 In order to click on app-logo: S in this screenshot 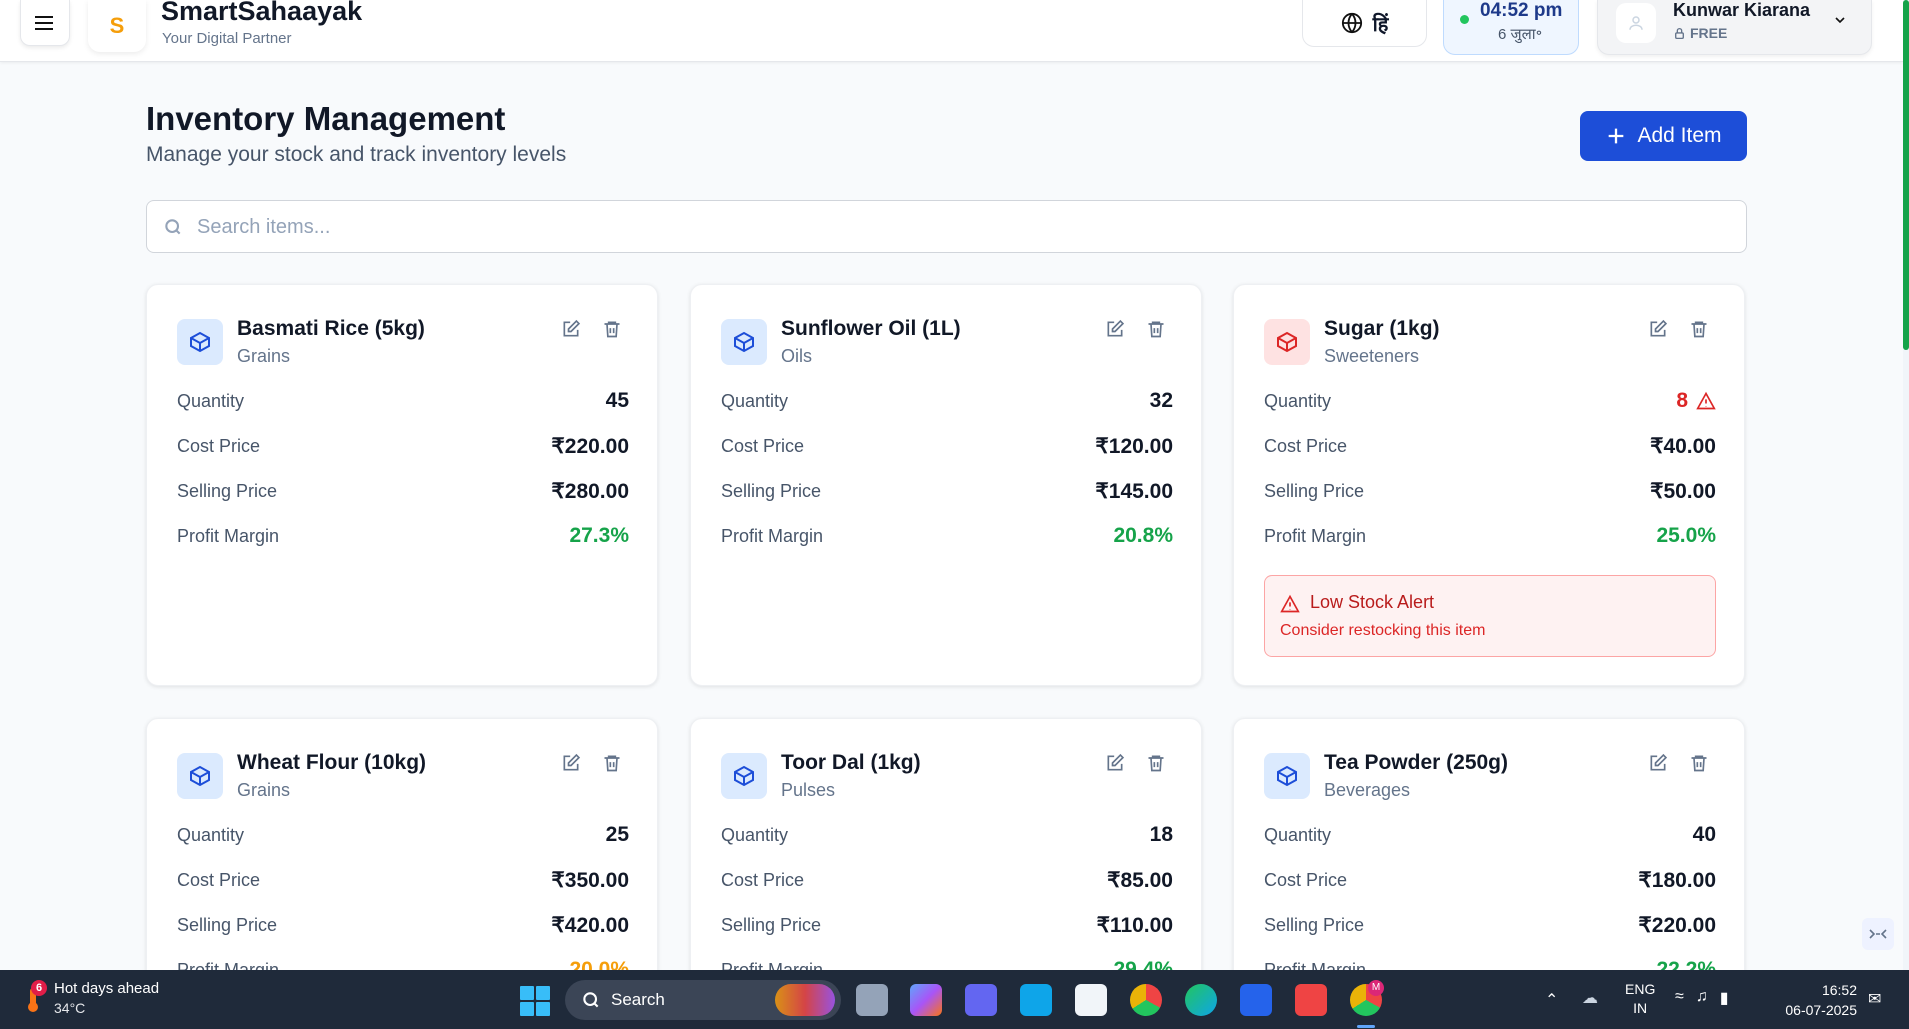, I will do `click(117, 26)`.